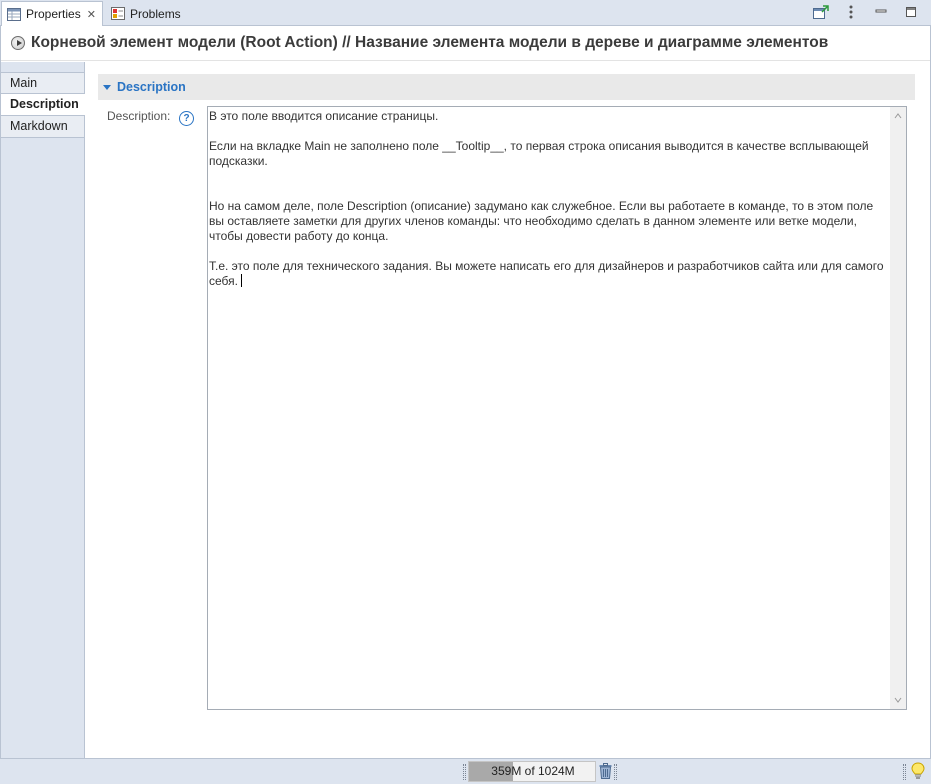  I want to click on side-tab-main: Main, so click(42, 83).